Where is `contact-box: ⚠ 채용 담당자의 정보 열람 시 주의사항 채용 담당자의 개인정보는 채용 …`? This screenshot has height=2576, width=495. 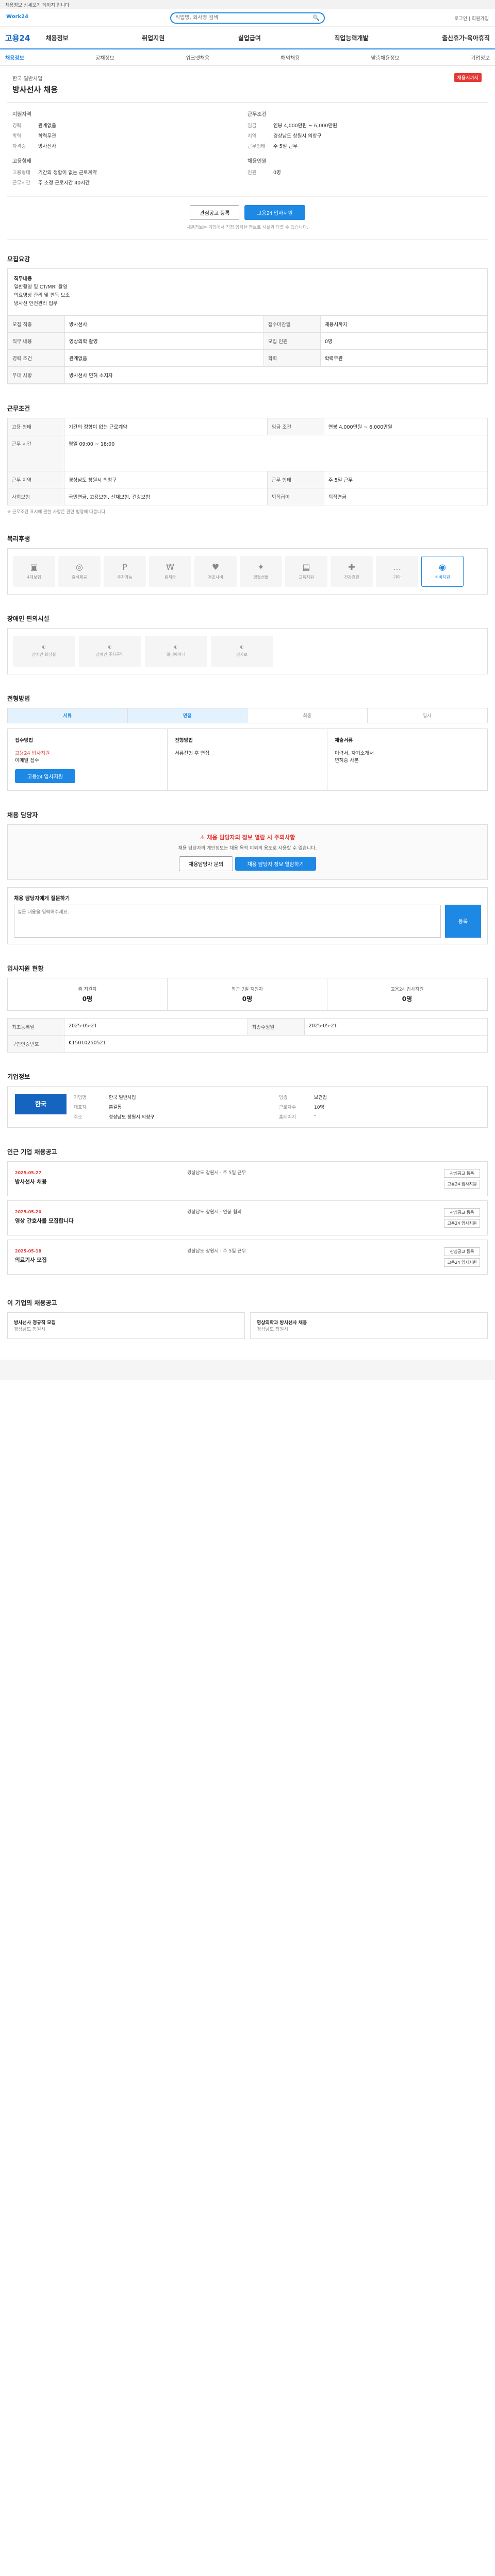
contact-box: ⚠ 채용 담당자의 정보 열람 시 주의사항 채용 담당자의 개인정보는 채용 … is located at coordinates (247, 852).